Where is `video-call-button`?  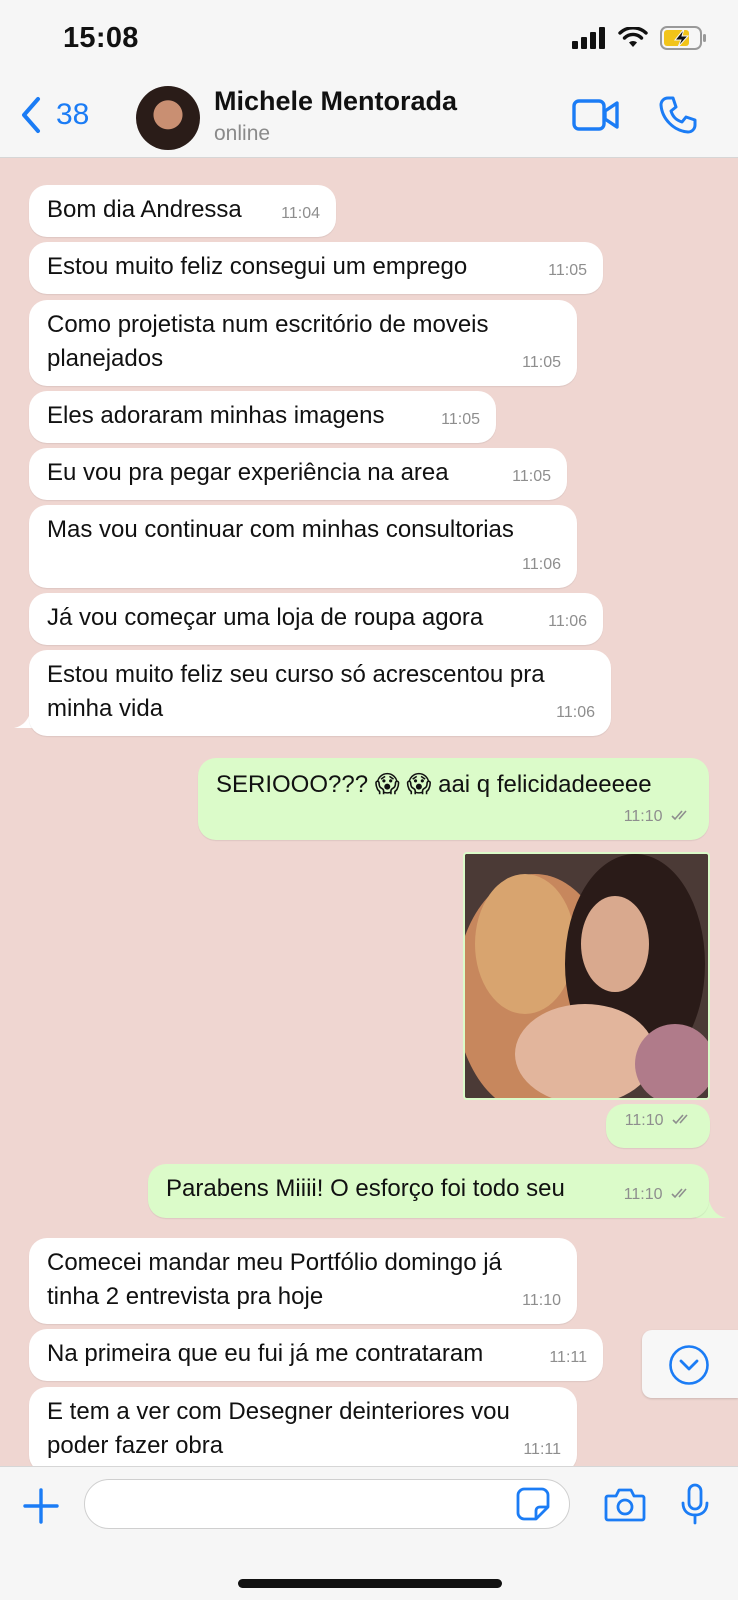 video-call-button is located at coordinates (596, 117).